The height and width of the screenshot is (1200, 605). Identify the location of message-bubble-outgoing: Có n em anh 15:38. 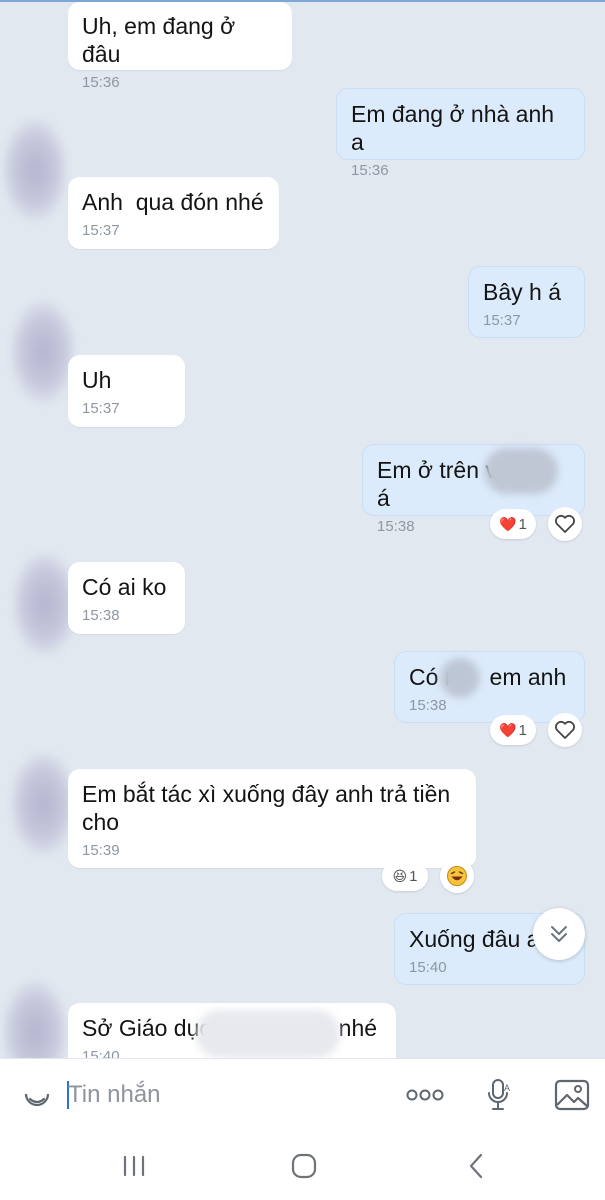
(489, 687).